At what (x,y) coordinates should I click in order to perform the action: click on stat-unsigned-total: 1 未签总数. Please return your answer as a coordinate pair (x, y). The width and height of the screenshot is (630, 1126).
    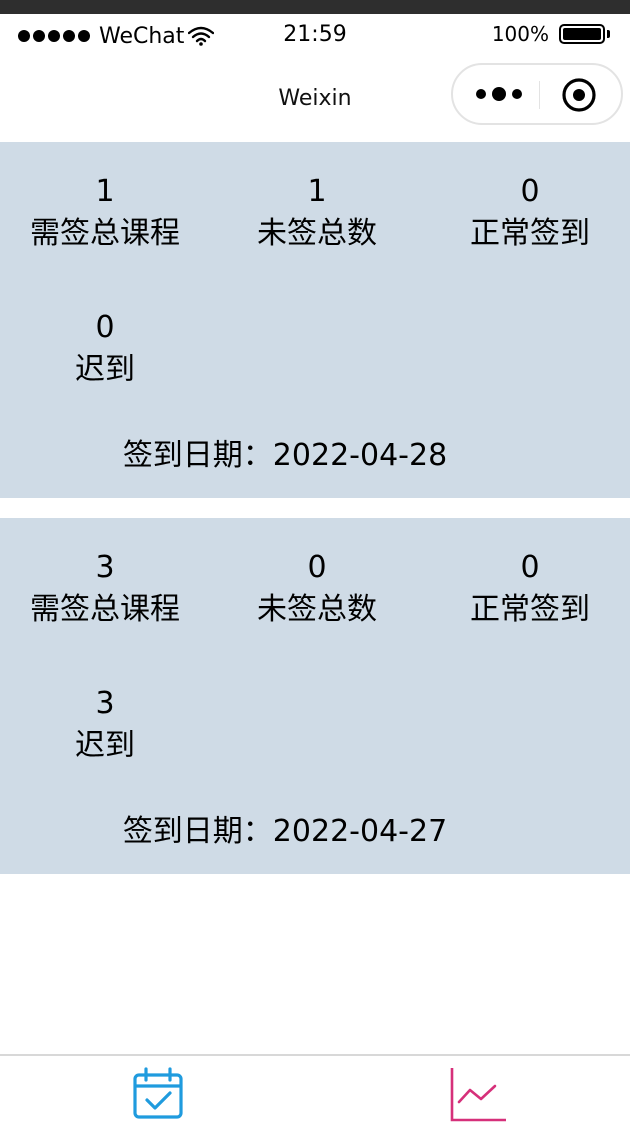
    Looking at the image, I should click on (317, 214).